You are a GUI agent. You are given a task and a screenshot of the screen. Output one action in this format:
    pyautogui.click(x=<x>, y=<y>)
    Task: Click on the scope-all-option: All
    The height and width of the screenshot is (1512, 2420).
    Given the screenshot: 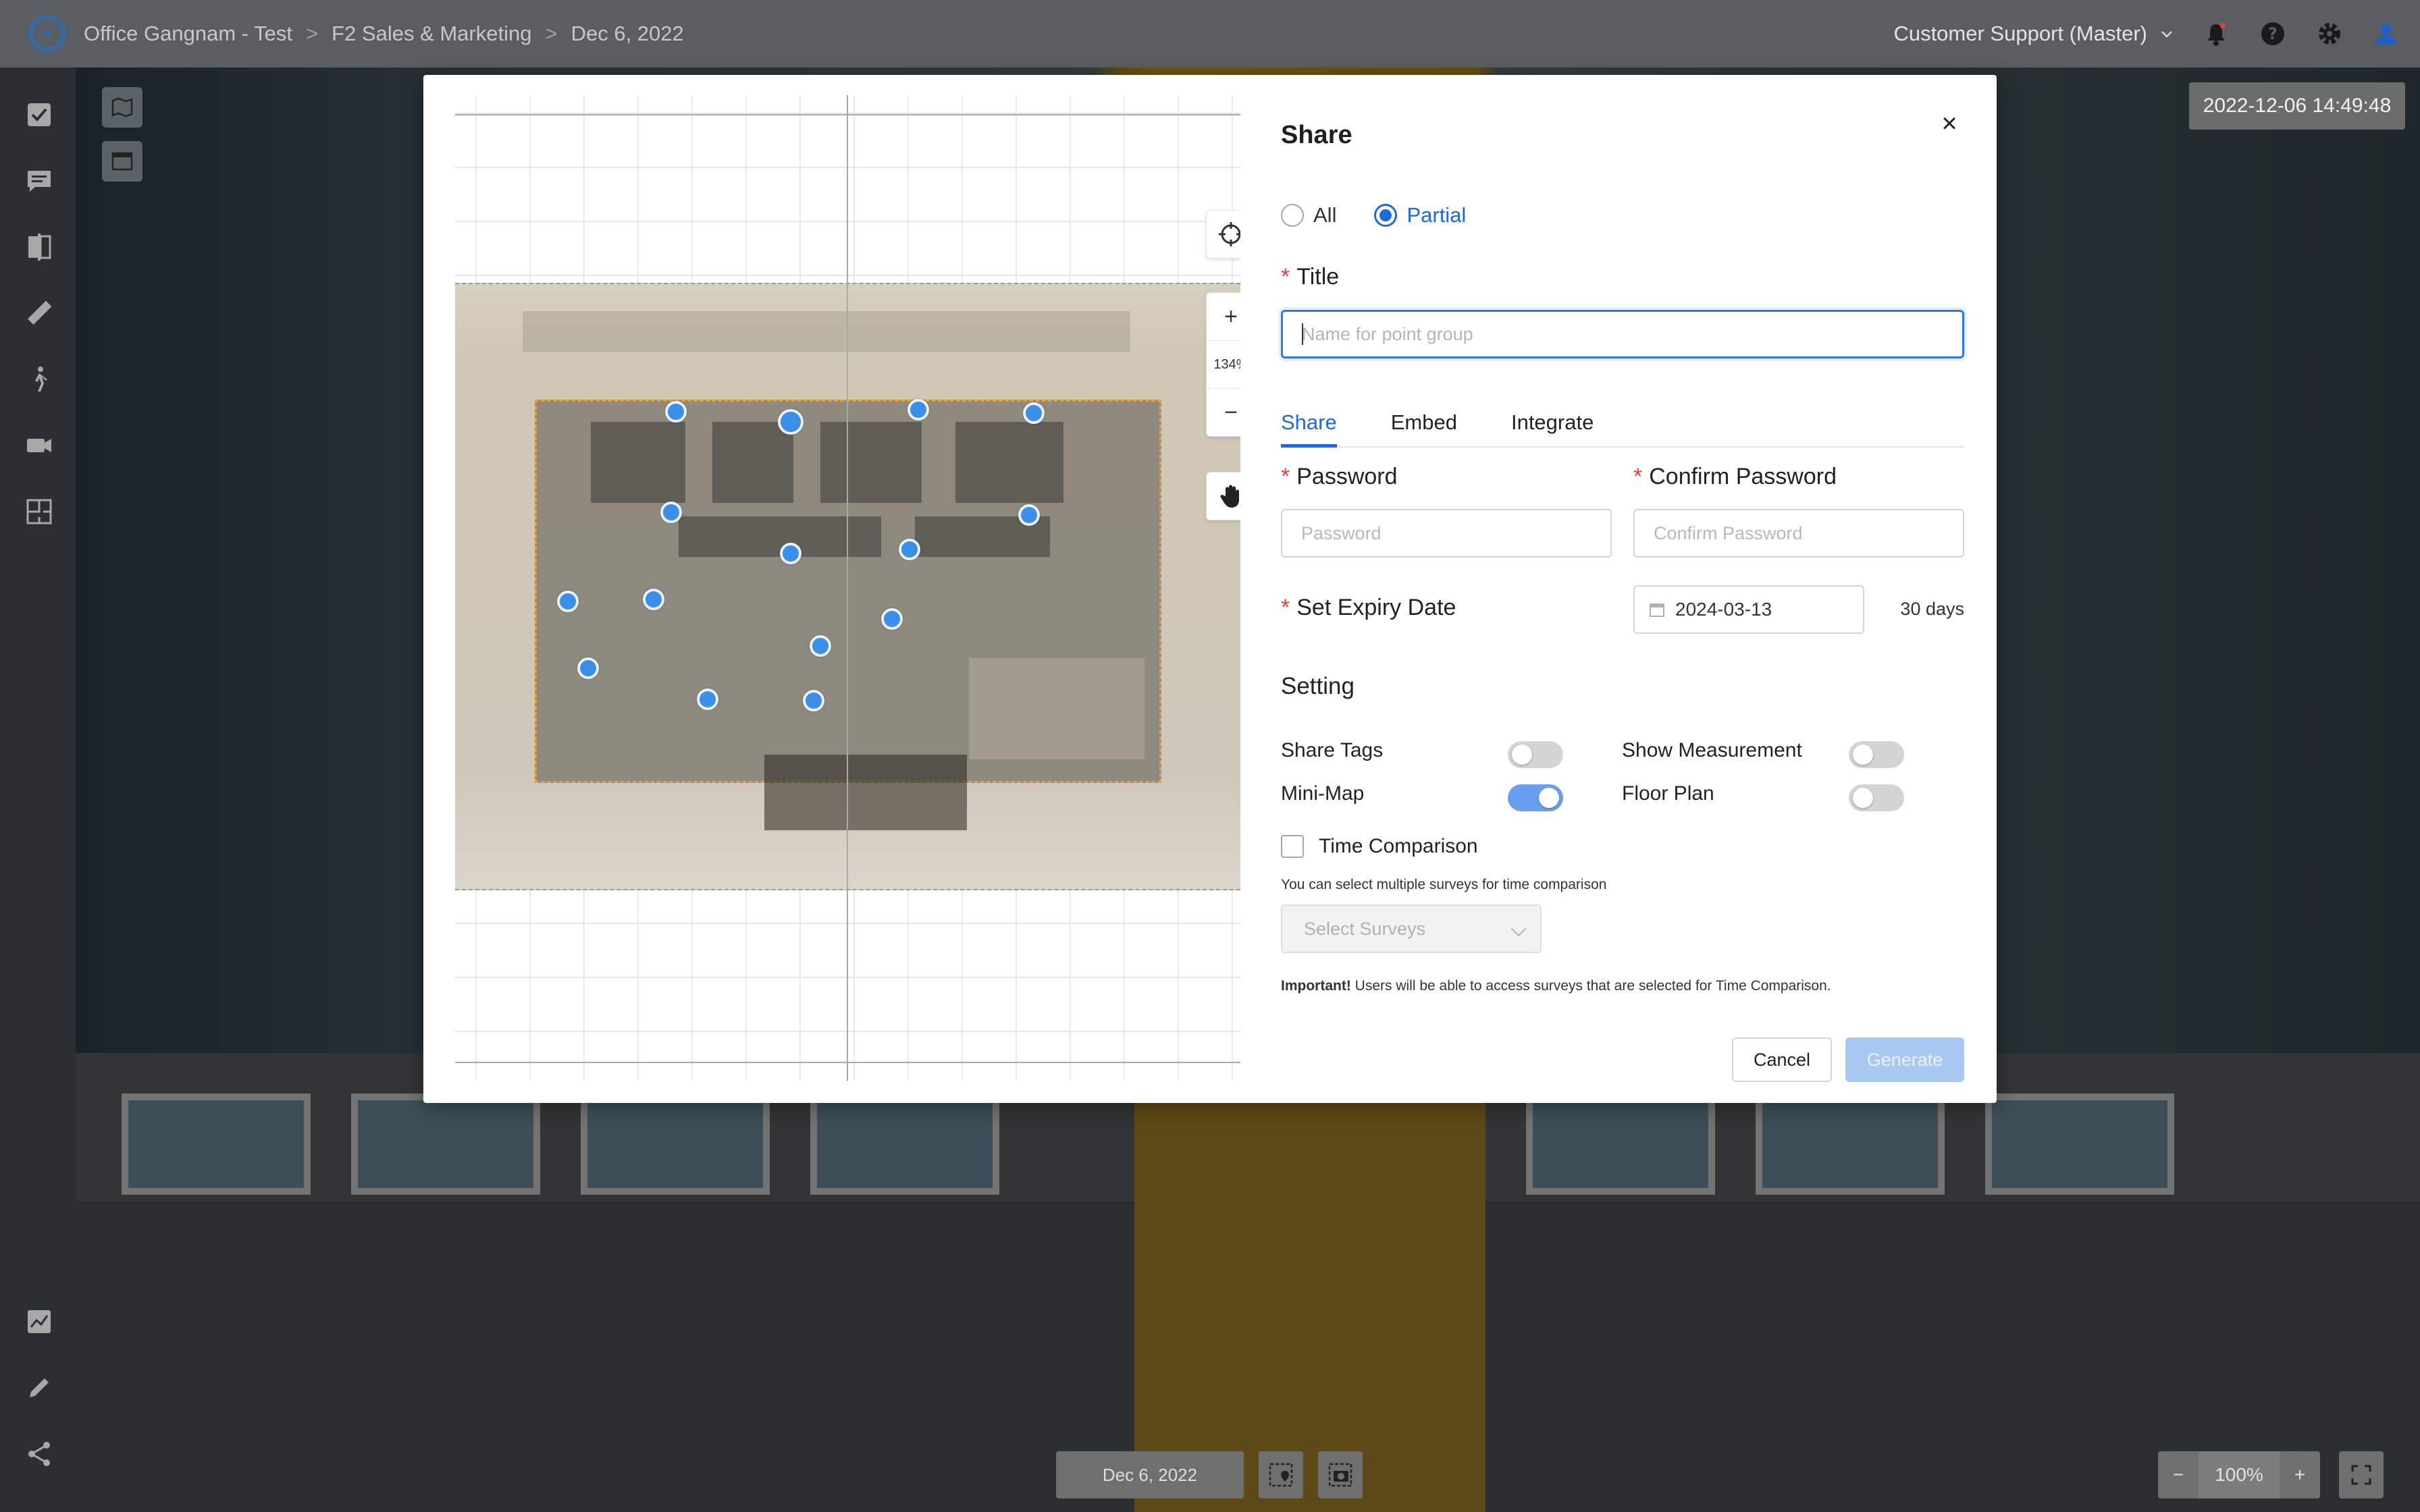 What is the action you would take?
    pyautogui.click(x=1308, y=215)
    